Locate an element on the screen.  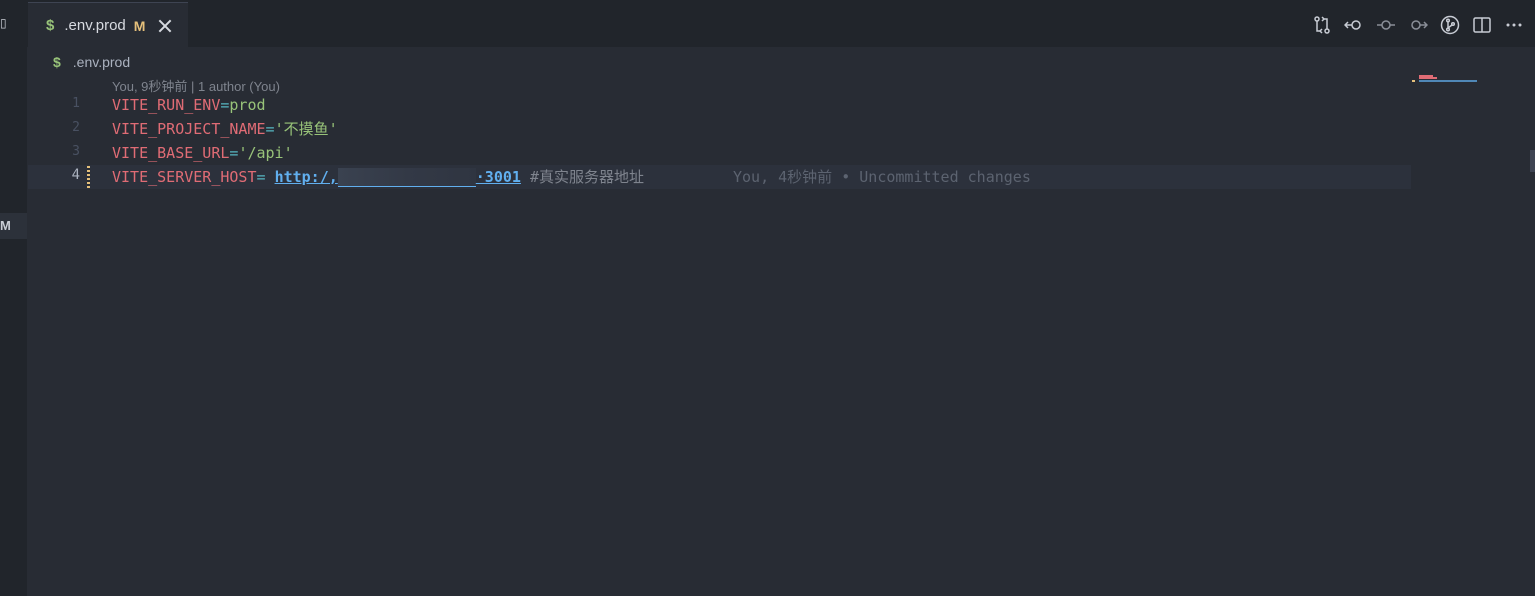
more-actions-icon is located at coordinates (1514, 25).